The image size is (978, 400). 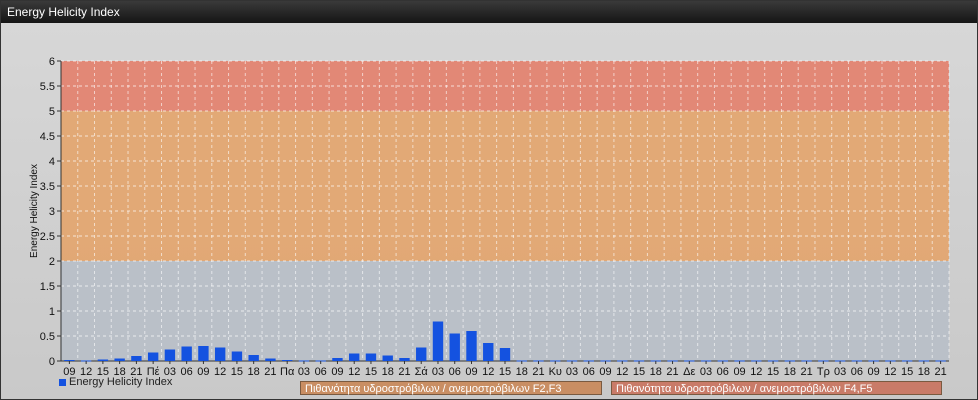 What do you see at coordinates (34, 211) in the screenshot?
I see `y-axis-label: Energy Helicity Index` at bounding box center [34, 211].